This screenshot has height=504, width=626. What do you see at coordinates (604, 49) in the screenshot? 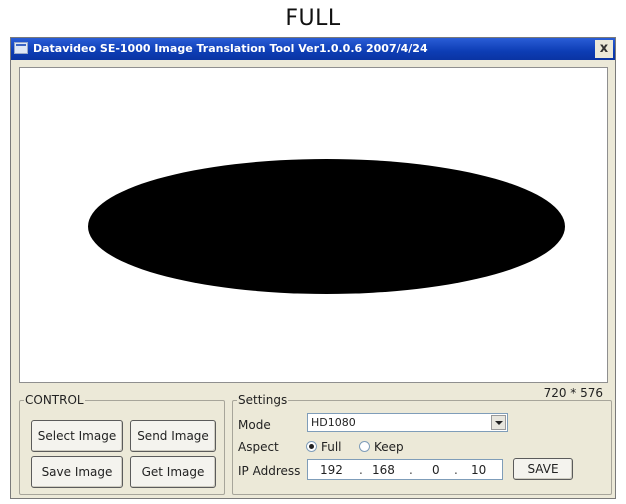
I see `close-button: x` at bounding box center [604, 49].